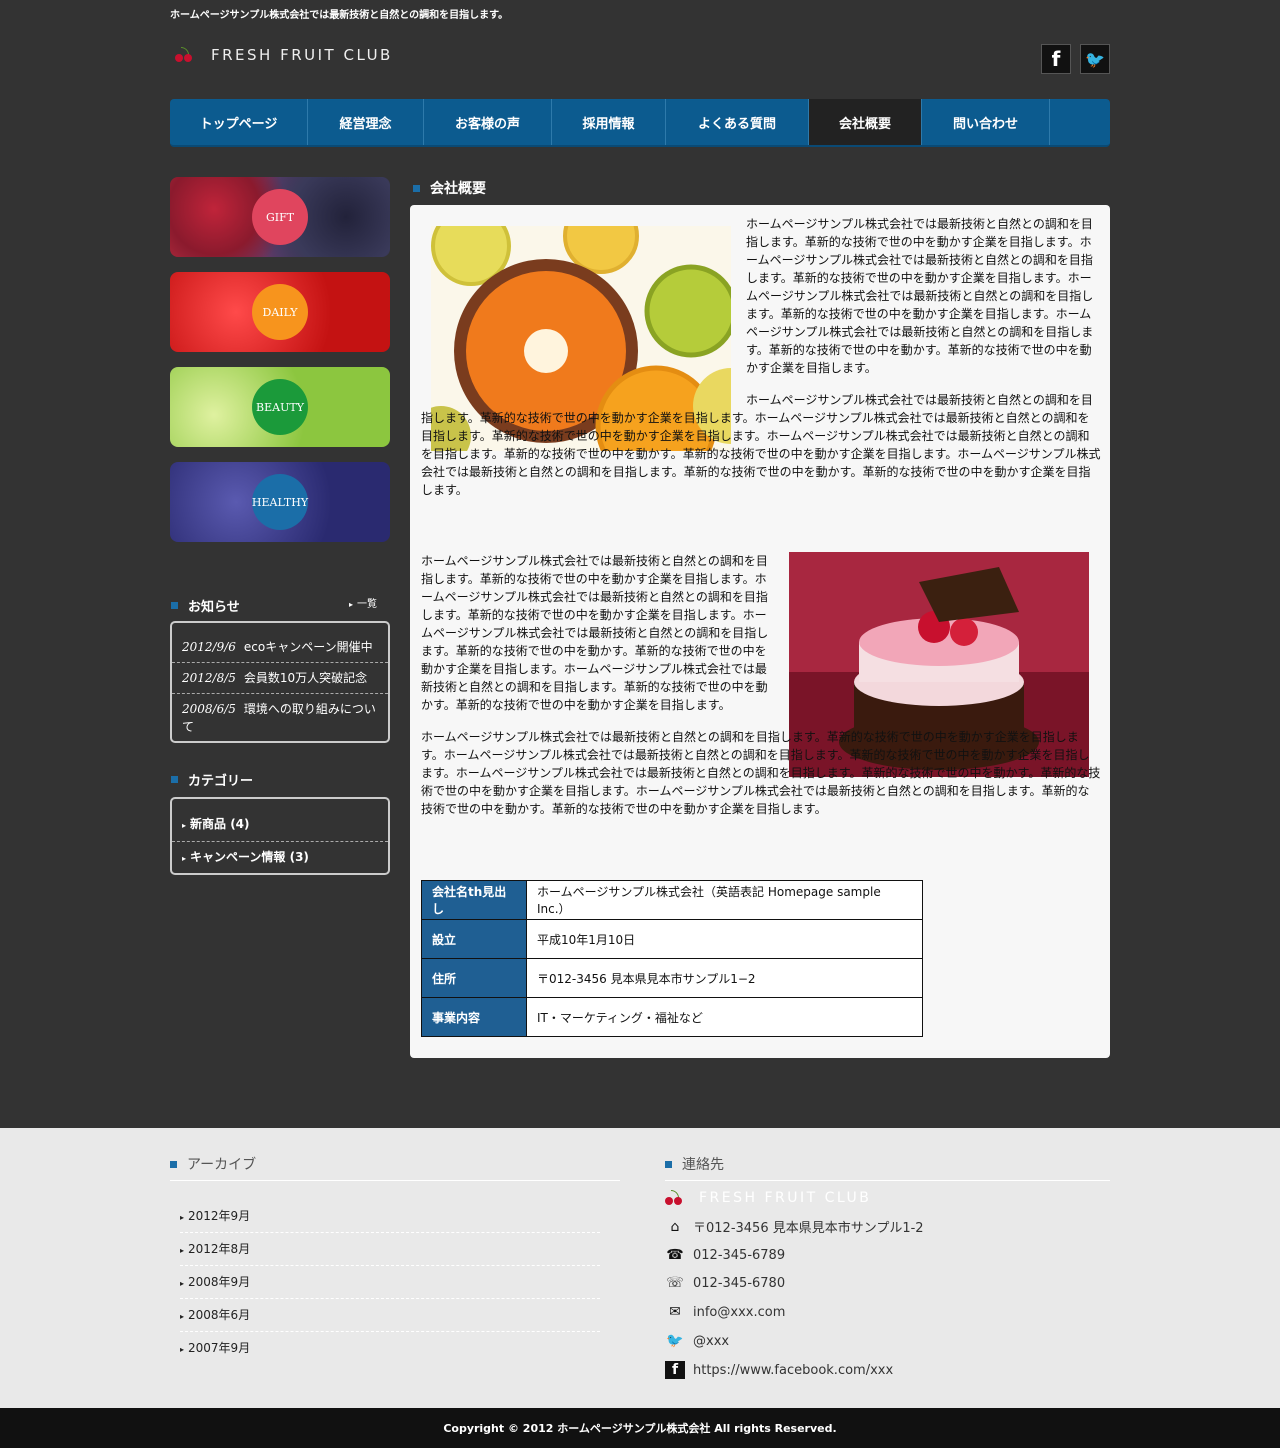  I want to click on table-cell: IT・マーケティング・福祉など, so click(724, 1017).